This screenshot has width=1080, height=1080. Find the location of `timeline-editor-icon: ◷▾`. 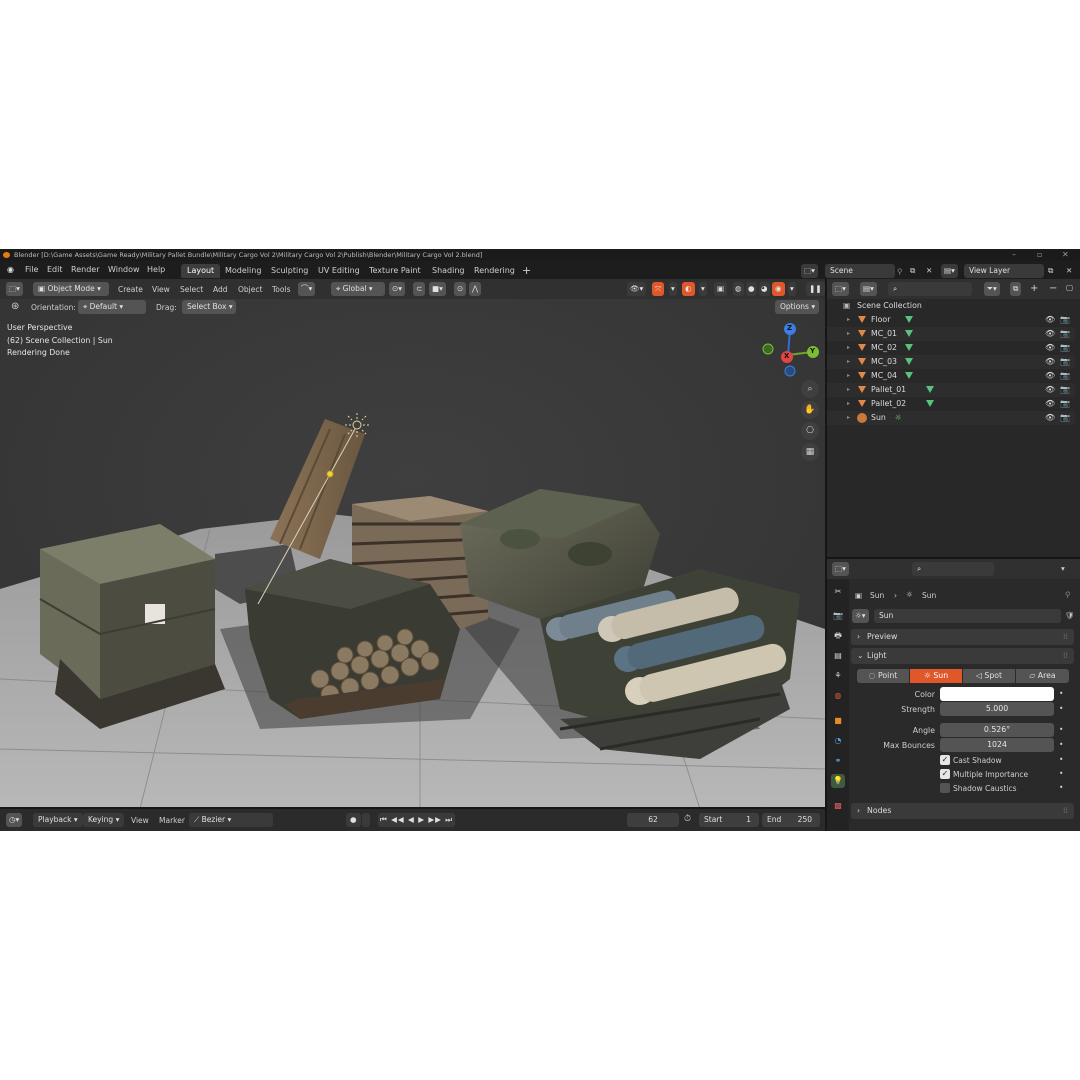

timeline-editor-icon: ◷▾ is located at coordinates (14, 820).